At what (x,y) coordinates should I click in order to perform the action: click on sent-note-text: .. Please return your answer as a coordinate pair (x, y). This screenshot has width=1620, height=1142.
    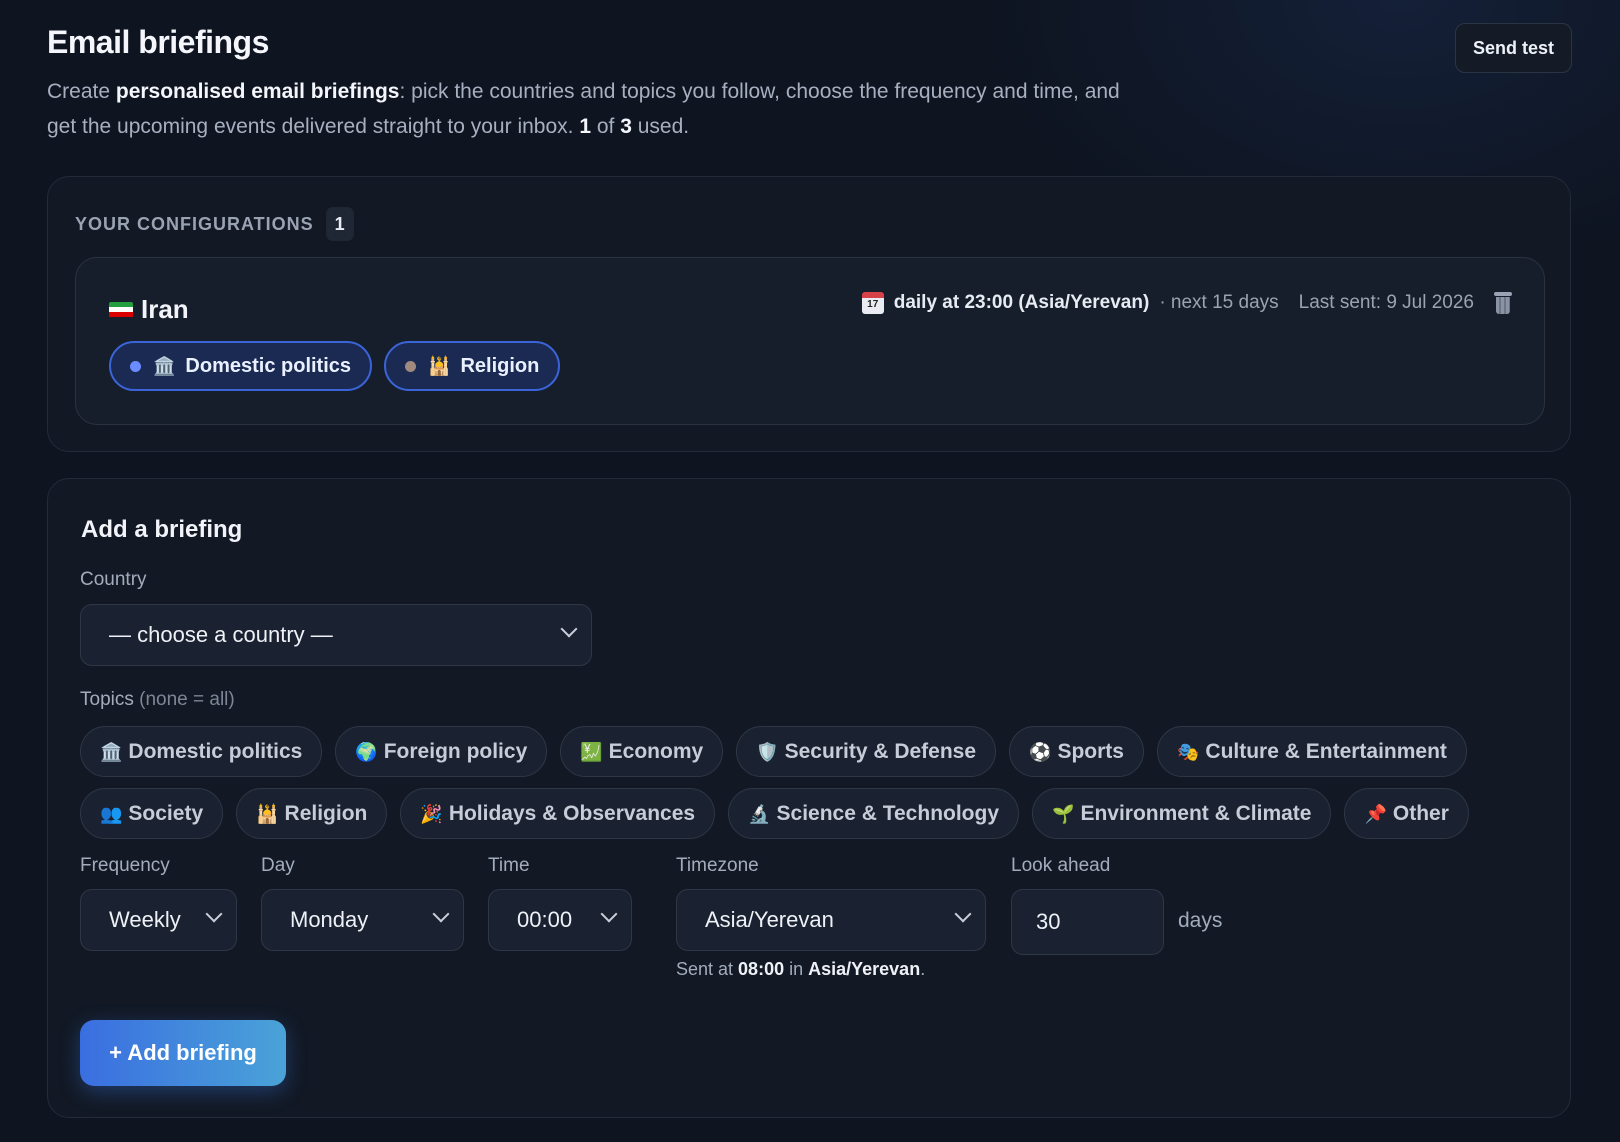
    Looking at the image, I should click on (923, 969).